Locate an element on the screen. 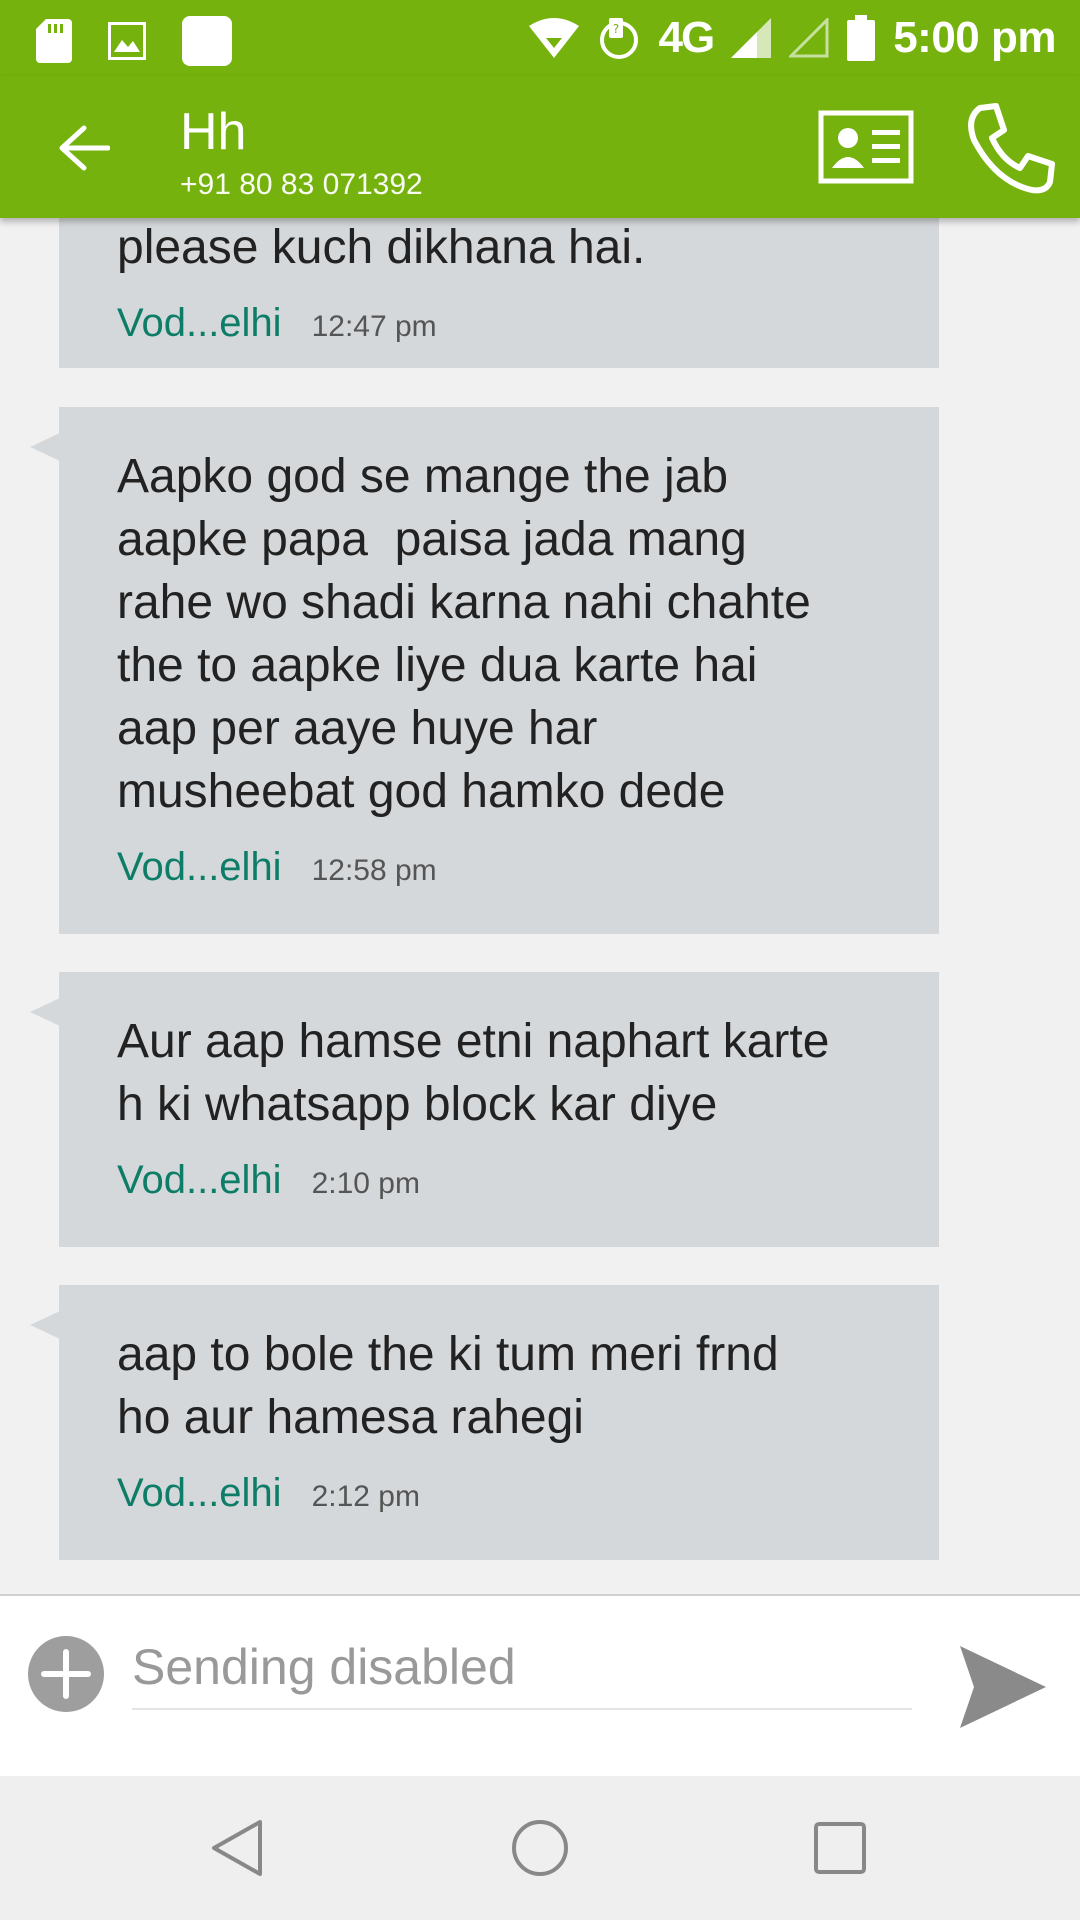 The image size is (1080, 1920). nav-home-button is located at coordinates (540, 1848).